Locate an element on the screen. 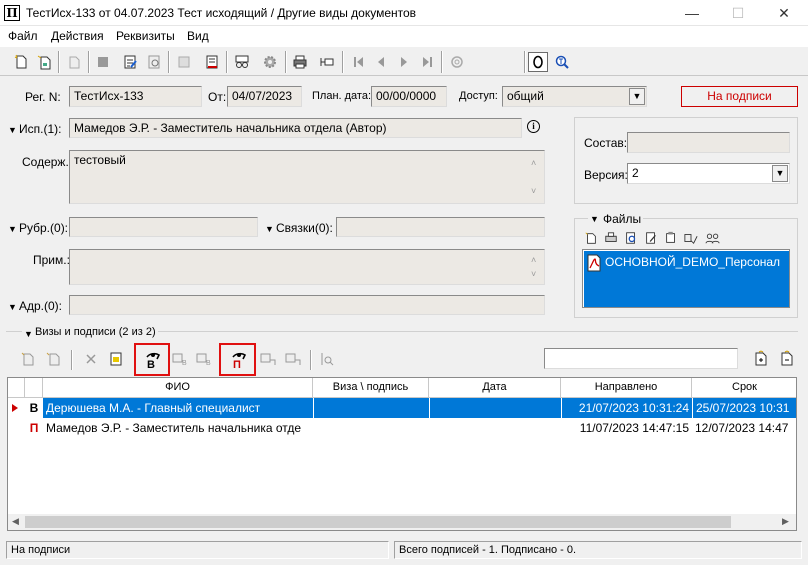 The image size is (808, 565). maximize-button: ☐ is located at coordinates (738, 13).